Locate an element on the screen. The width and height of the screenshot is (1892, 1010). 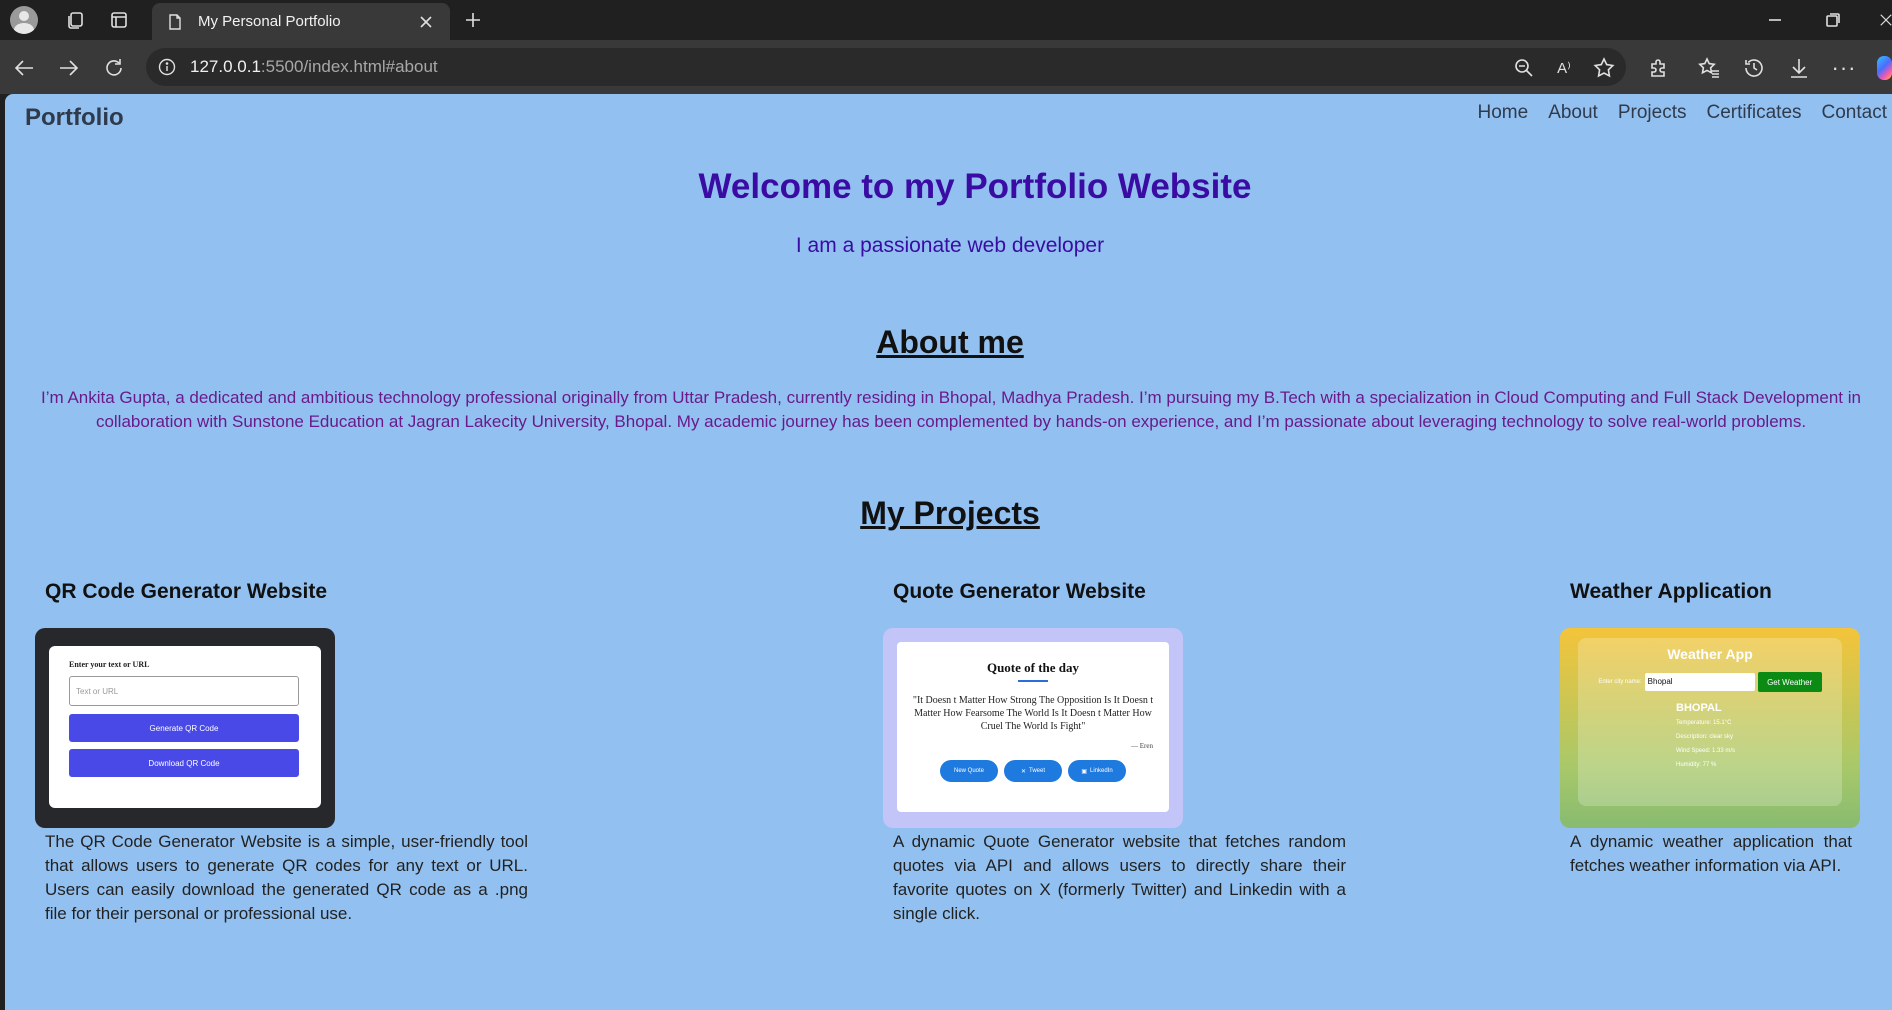
qr-preview-generate-button: Generate QR Code is located at coordinates (184, 728).